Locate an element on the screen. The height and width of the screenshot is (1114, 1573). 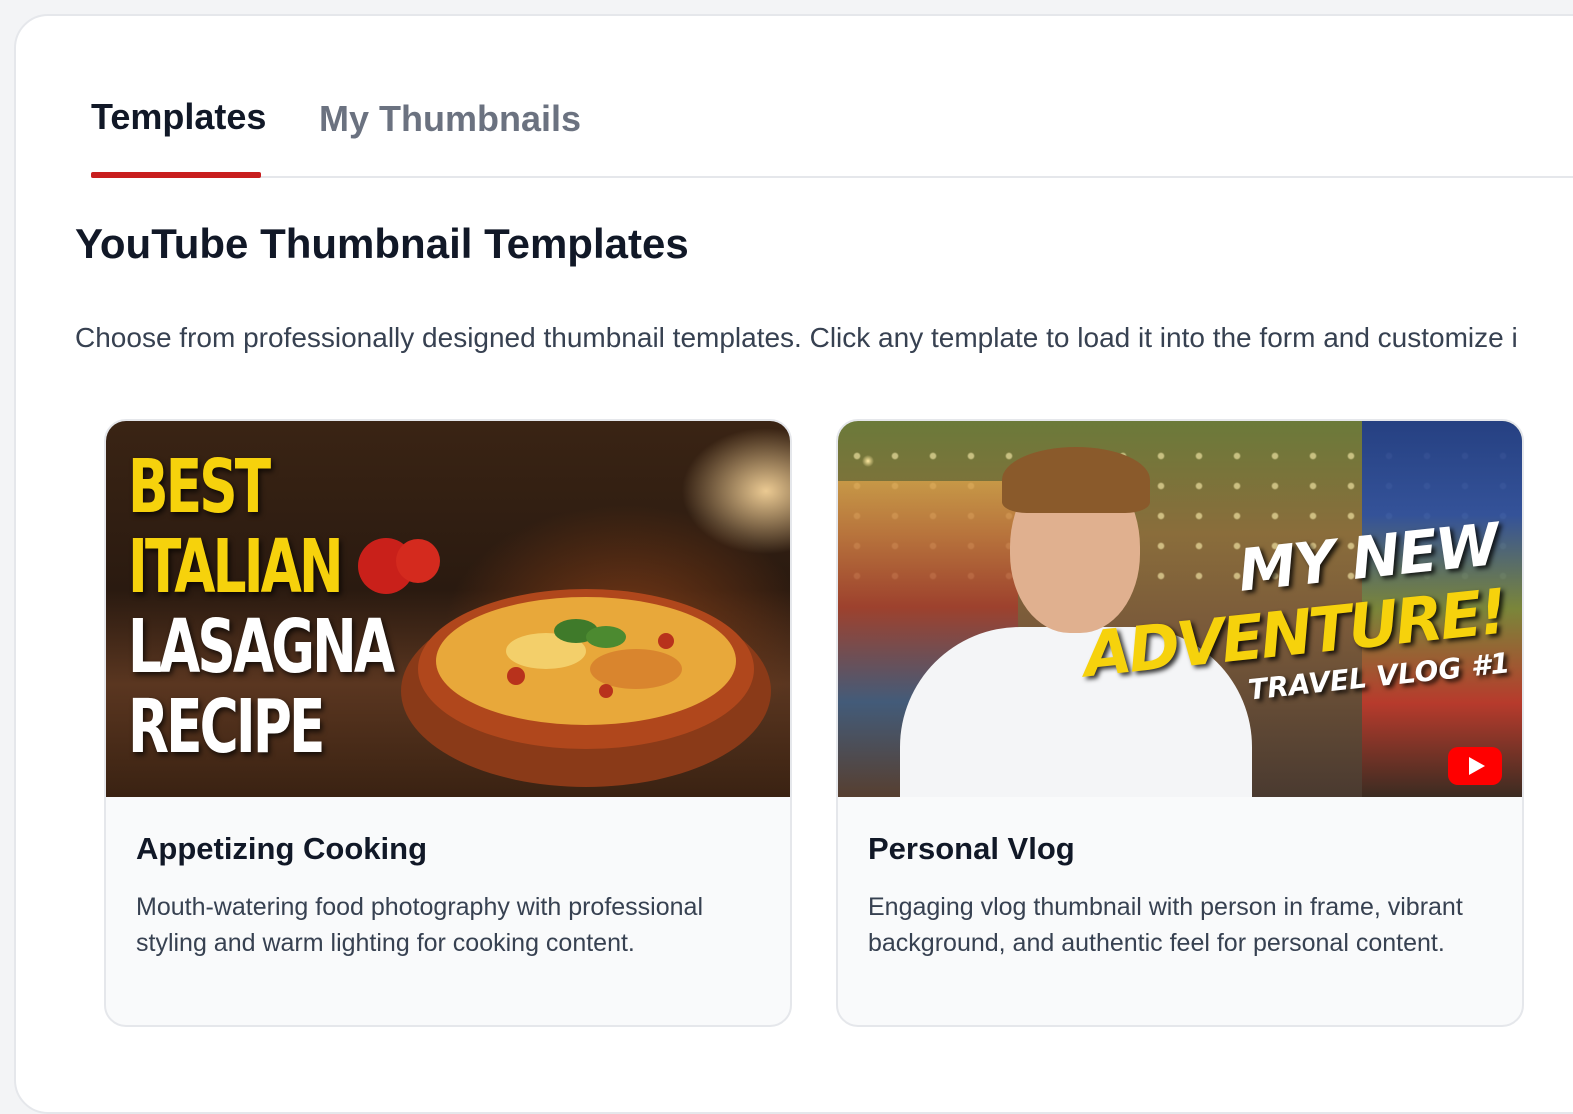
tab-my-thumbnails-label: My Thumbnails is located at coordinates (450, 118).